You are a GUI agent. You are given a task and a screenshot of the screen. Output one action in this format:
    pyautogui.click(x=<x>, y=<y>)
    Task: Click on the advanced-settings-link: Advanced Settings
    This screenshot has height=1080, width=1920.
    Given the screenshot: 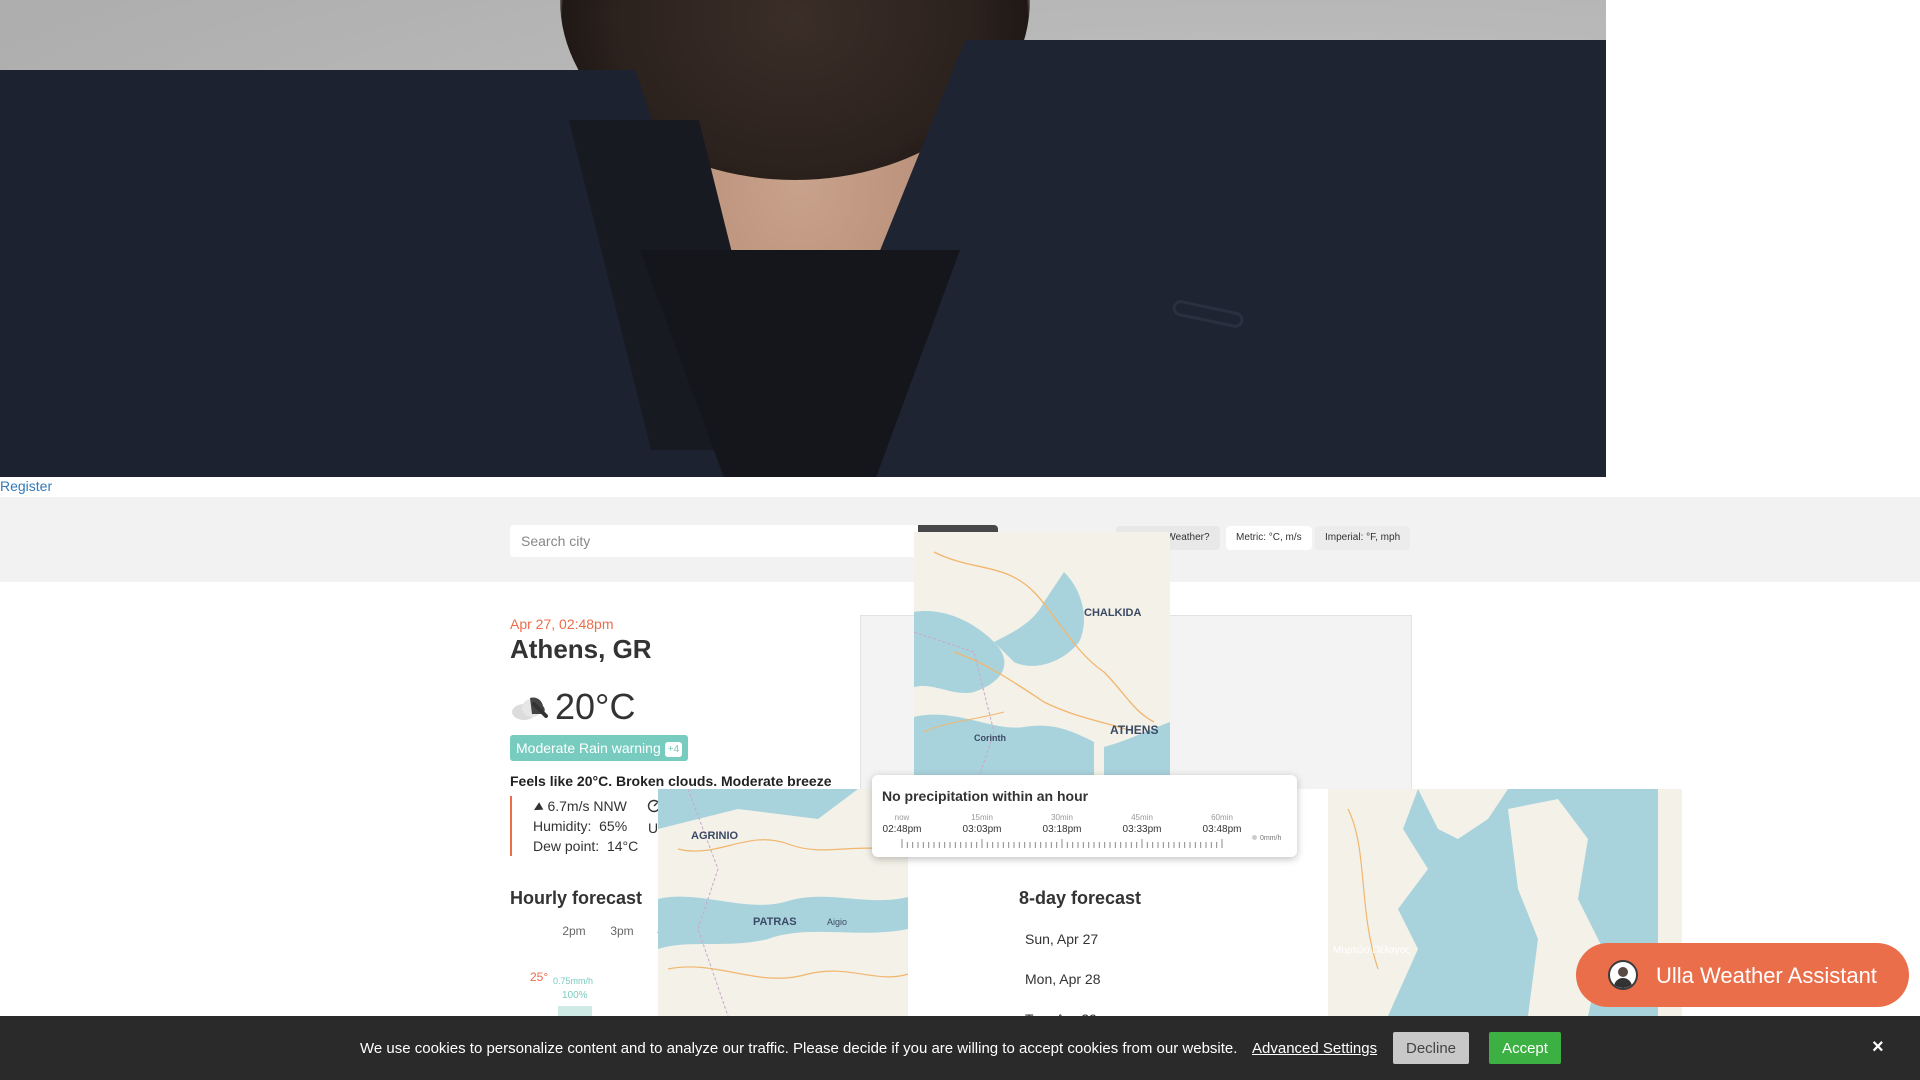 What is the action you would take?
    pyautogui.click(x=1314, y=1048)
    